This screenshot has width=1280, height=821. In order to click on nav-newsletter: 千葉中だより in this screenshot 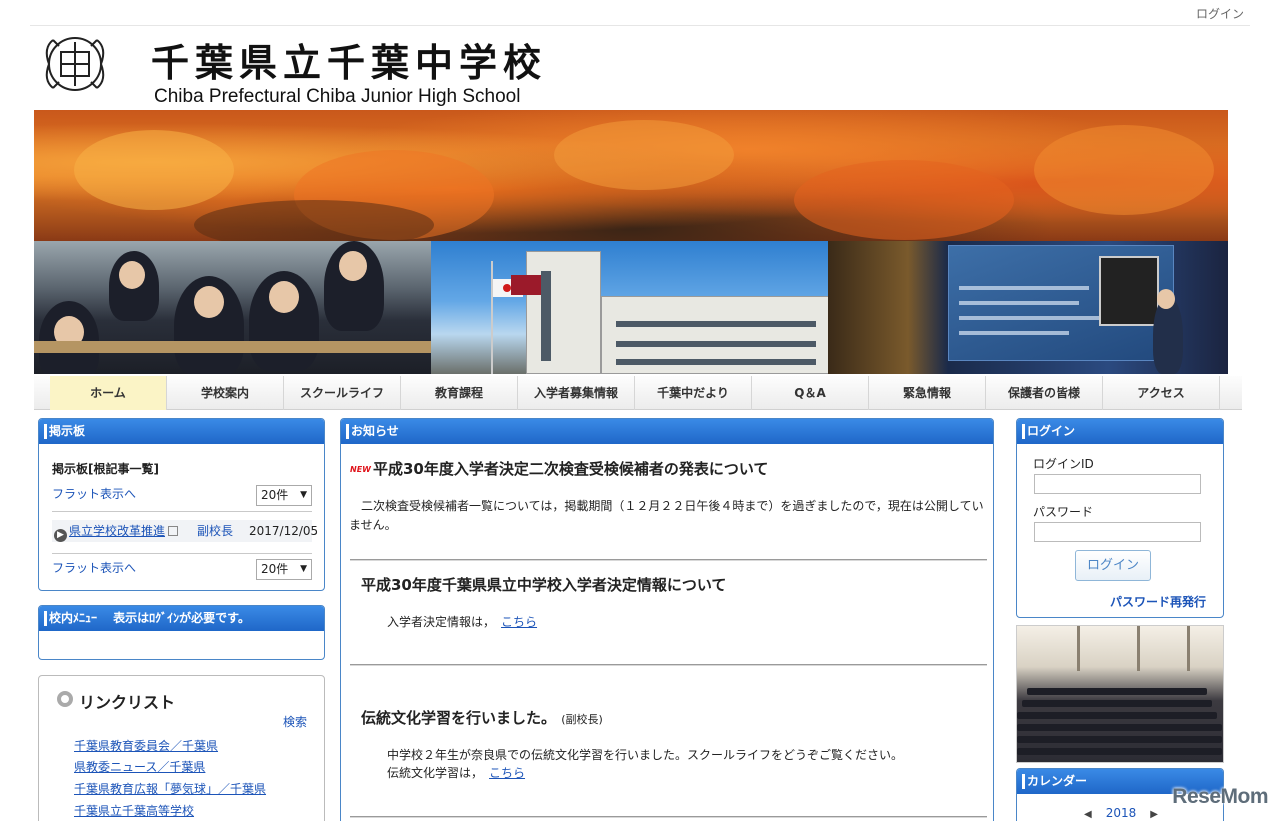, I will do `click(693, 393)`.